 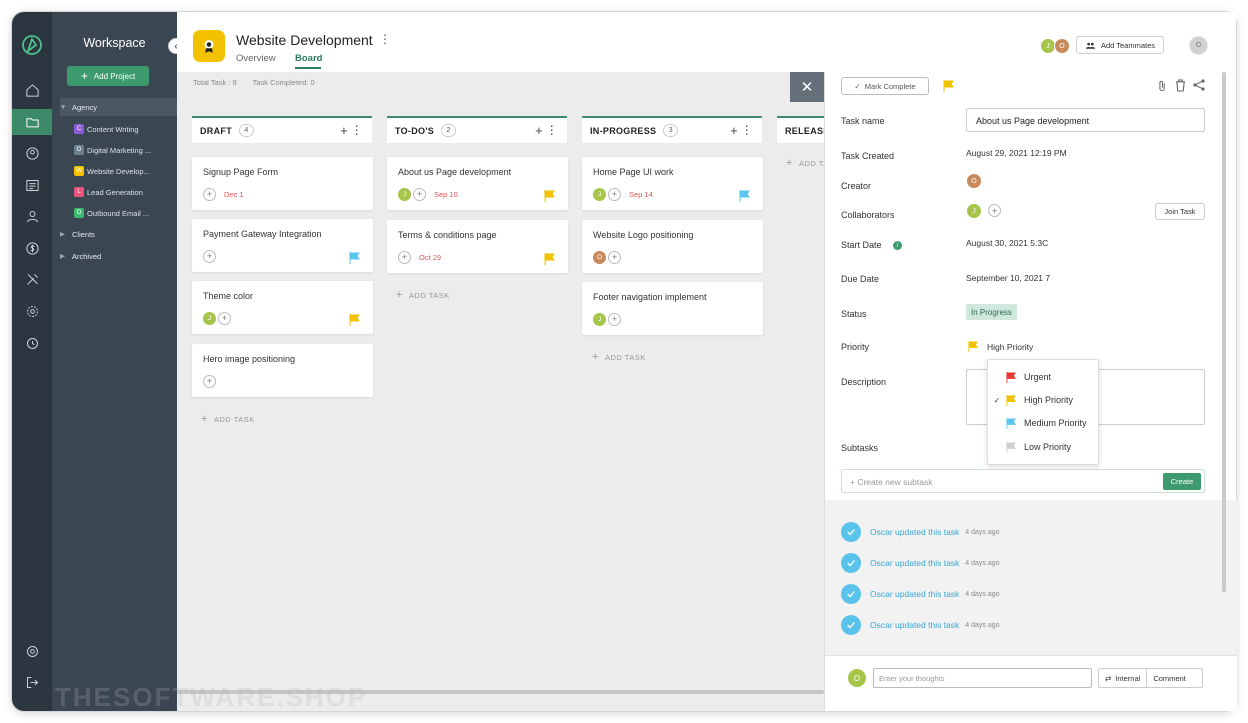 I want to click on group-archived: ▶ Archived, so click(x=117, y=256).